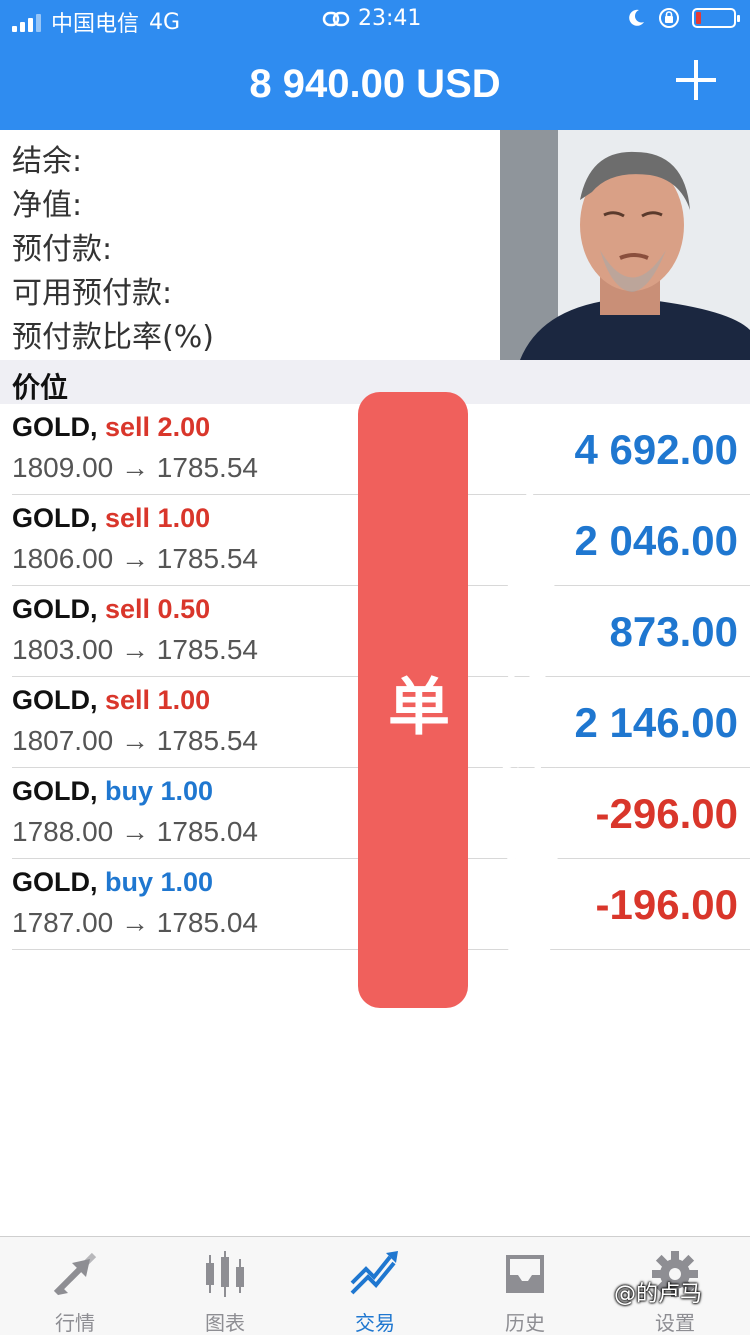 This screenshot has width=750, height=1336. Describe the element at coordinates (158, 427) in the screenshot. I see `position-side: sell 2.00` at that location.